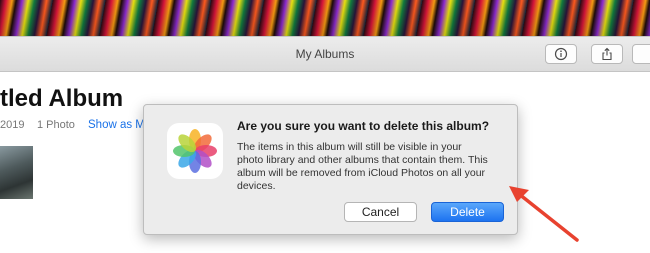 This screenshot has width=650, height=253. What do you see at coordinates (467, 212) in the screenshot?
I see `delete-button: Delete` at bounding box center [467, 212].